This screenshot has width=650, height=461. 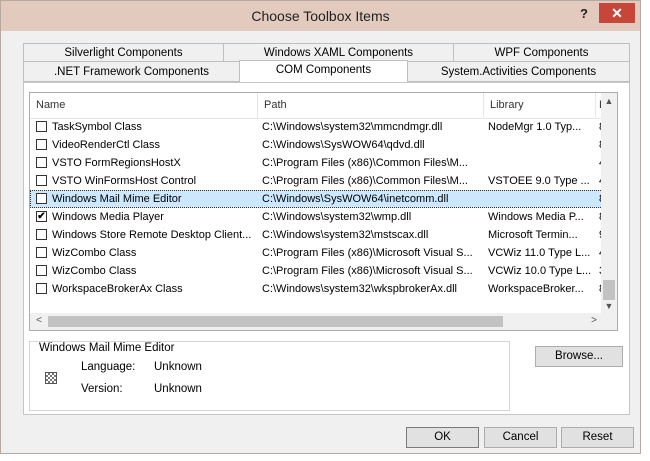 I want to click on title-bar: Choose Toolbox Items ? ✕, so click(x=320, y=16).